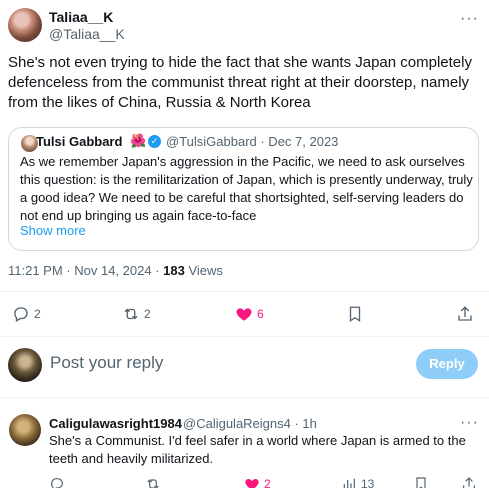 The height and width of the screenshot is (488, 489). Describe the element at coordinates (25, 430) in the screenshot. I see `commenter-avatar` at that location.